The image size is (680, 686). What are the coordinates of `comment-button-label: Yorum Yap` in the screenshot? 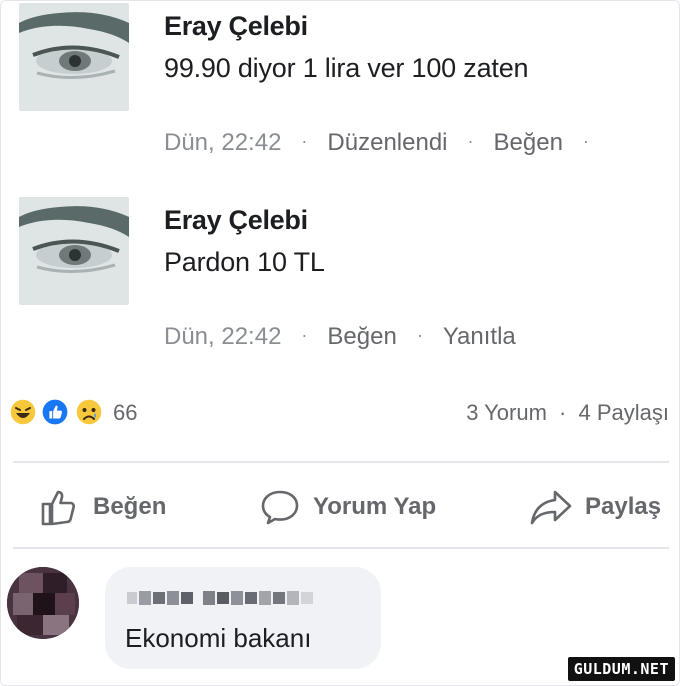 It's located at (375, 506).